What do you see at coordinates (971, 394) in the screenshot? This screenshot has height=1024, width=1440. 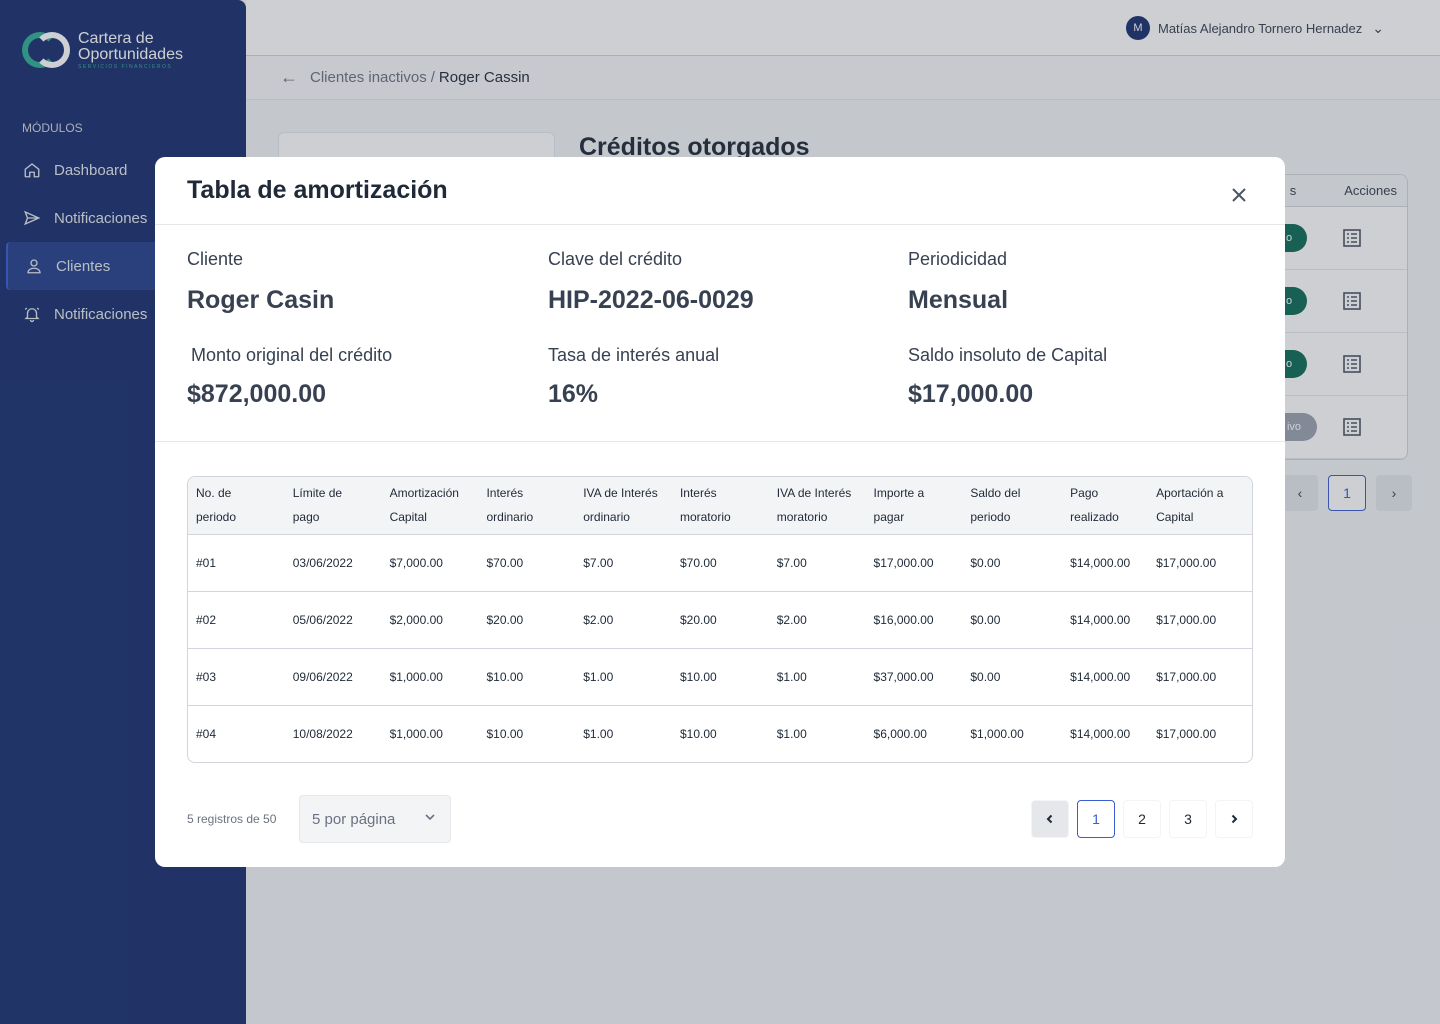 I see `balance-value: $17,000.00` at bounding box center [971, 394].